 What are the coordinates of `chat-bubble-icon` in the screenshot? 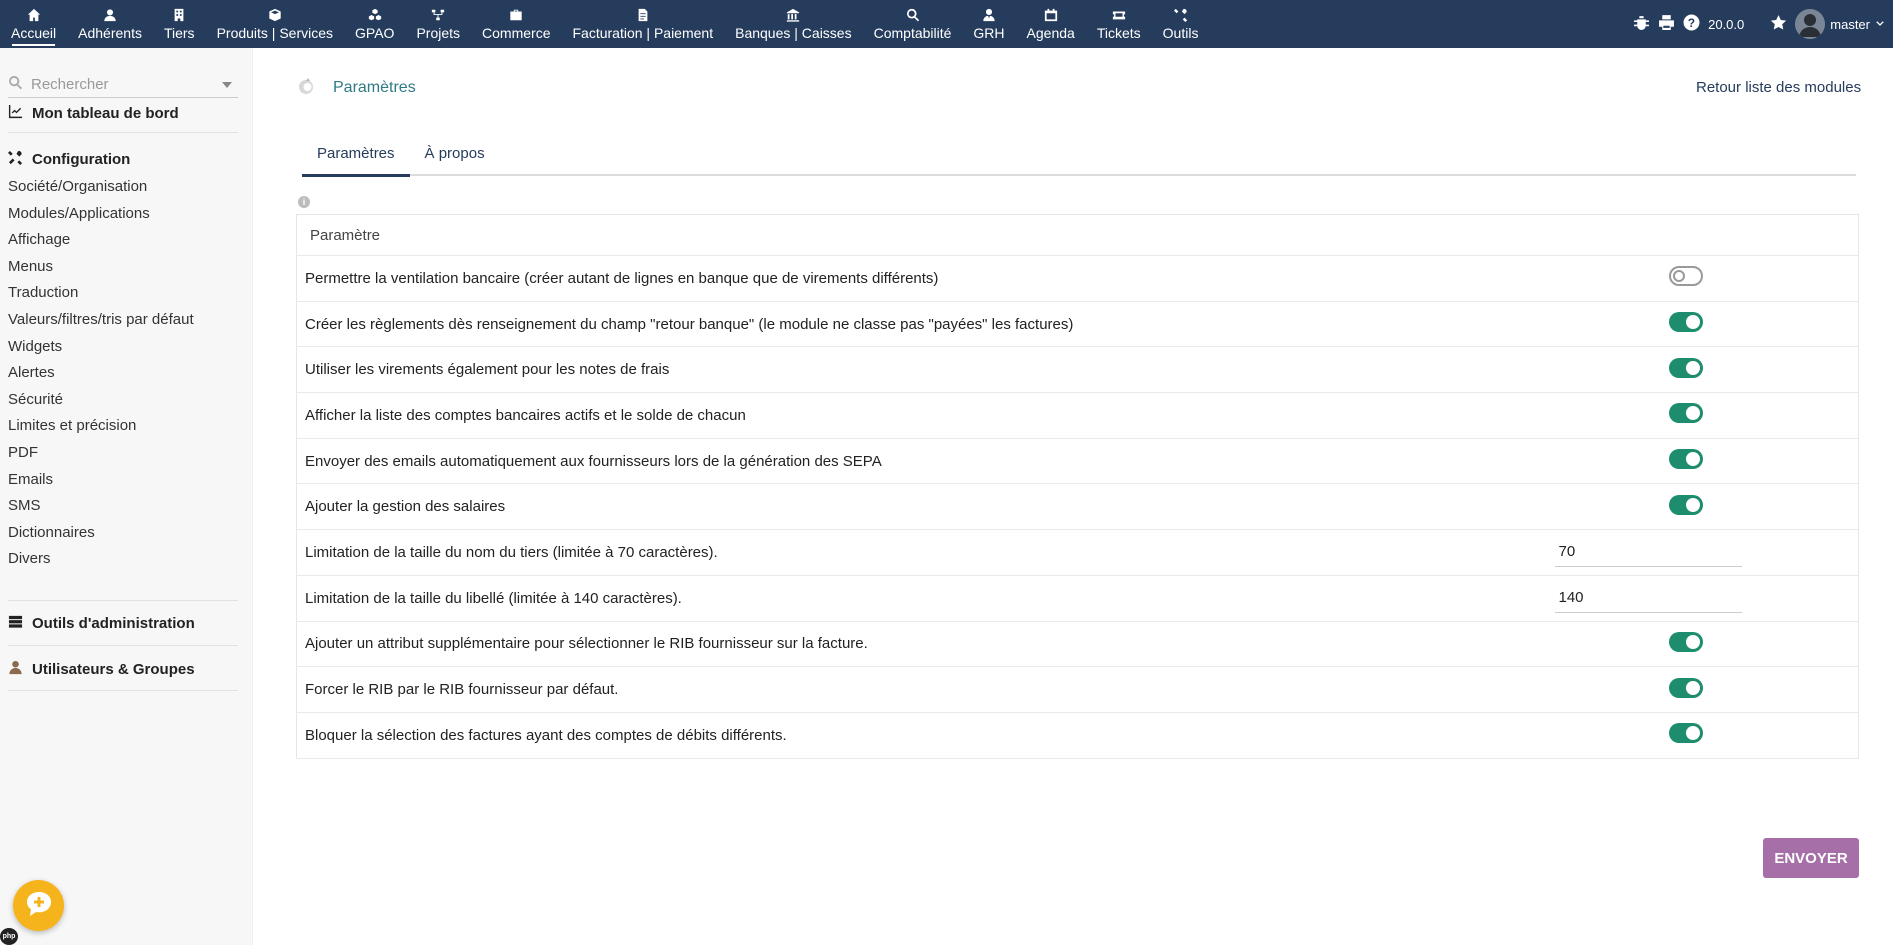 It's located at (39, 906).